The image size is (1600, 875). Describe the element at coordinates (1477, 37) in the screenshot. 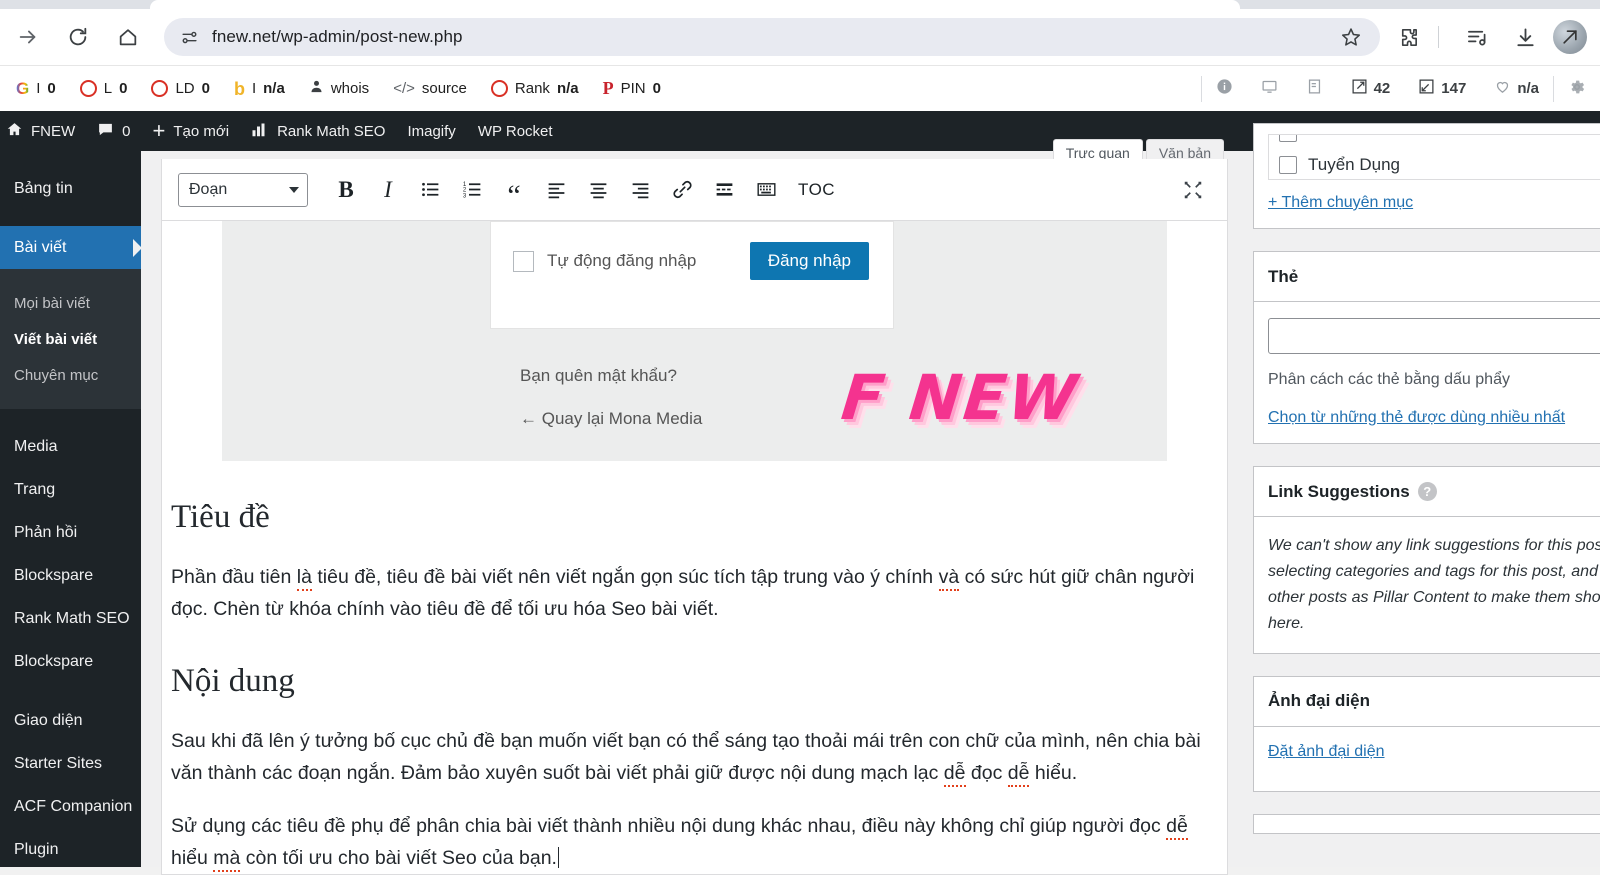

I see `reading-list-icon` at that location.